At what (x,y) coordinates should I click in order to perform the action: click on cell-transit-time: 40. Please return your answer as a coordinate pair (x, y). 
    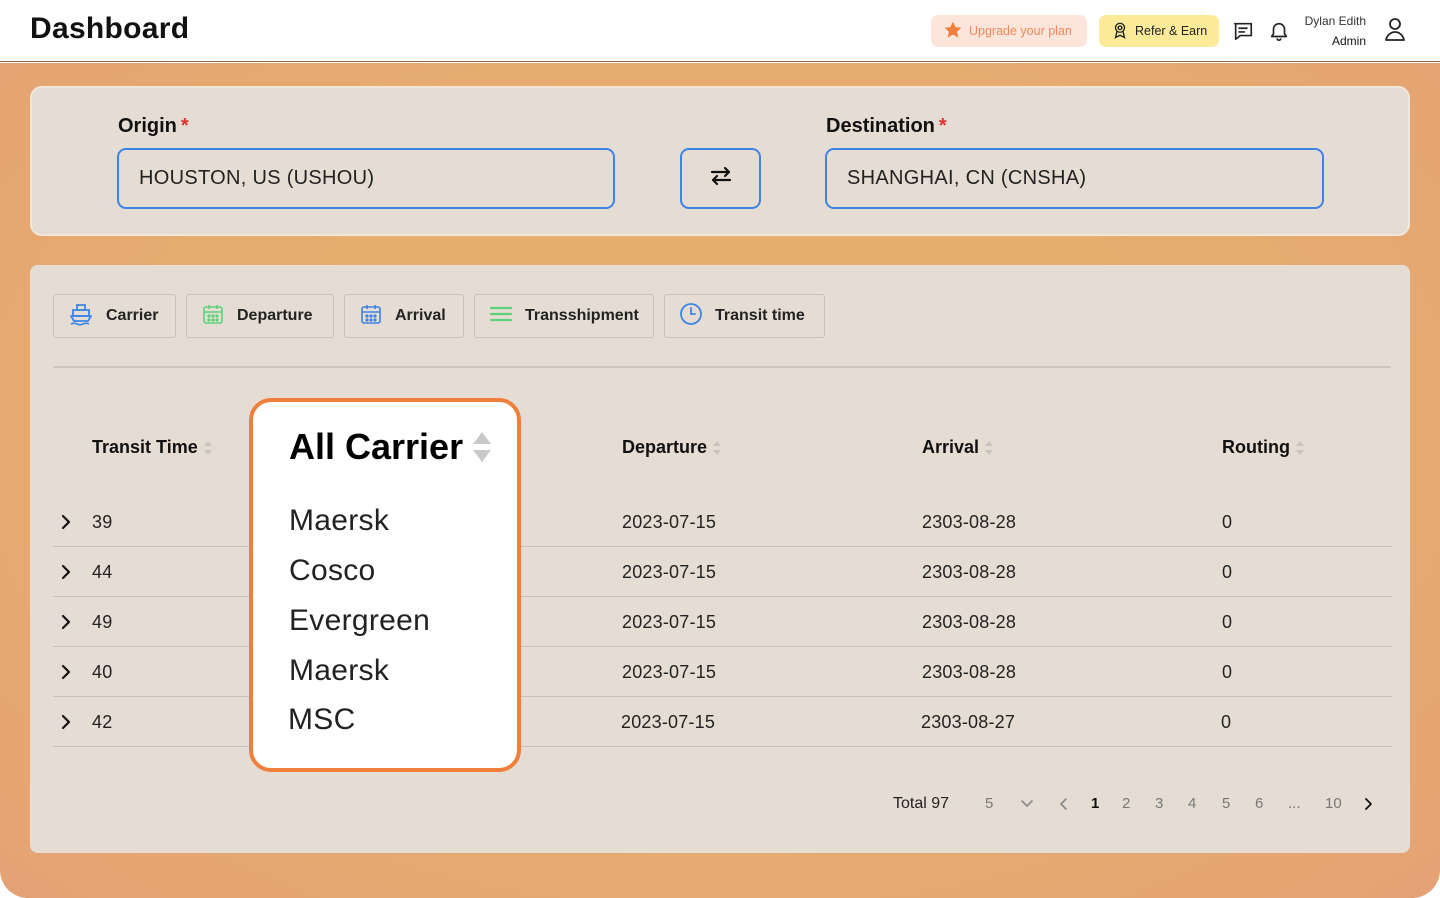
    Looking at the image, I should click on (102, 672).